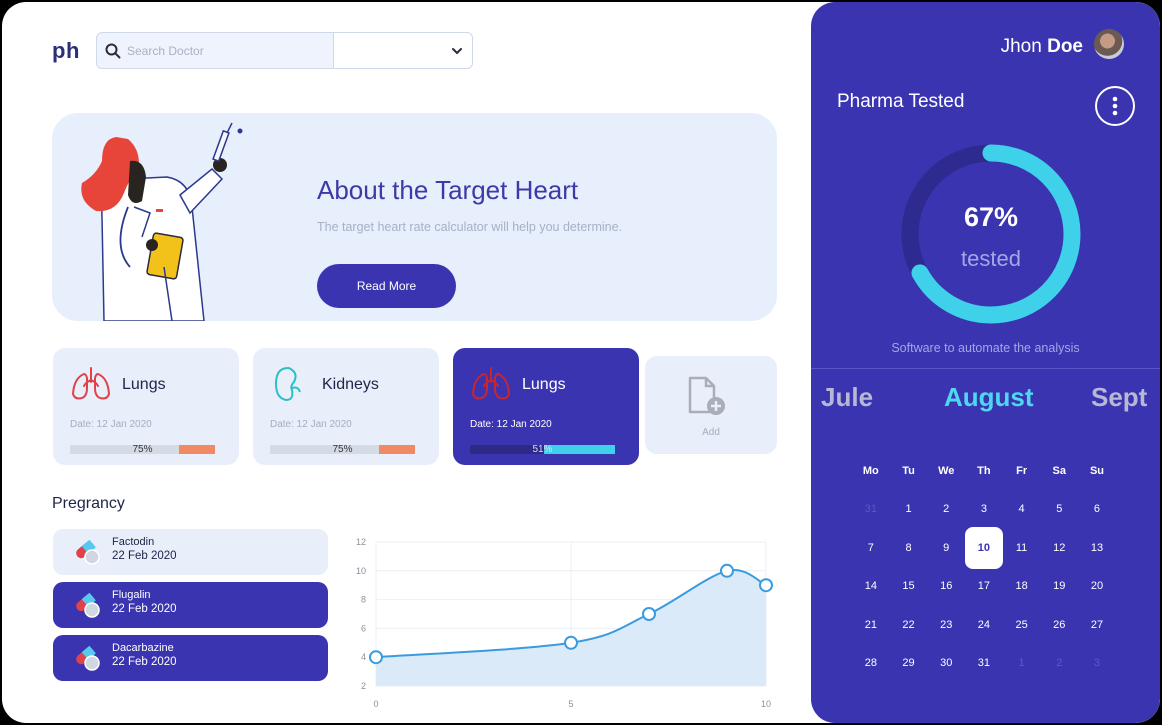  What do you see at coordinates (766, 704) in the screenshot?
I see `x-tick-label: 10` at bounding box center [766, 704].